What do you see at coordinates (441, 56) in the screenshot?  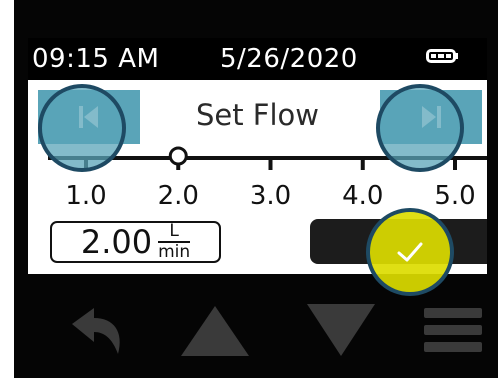 I see `battery-full-icon` at bounding box center [441, 56].